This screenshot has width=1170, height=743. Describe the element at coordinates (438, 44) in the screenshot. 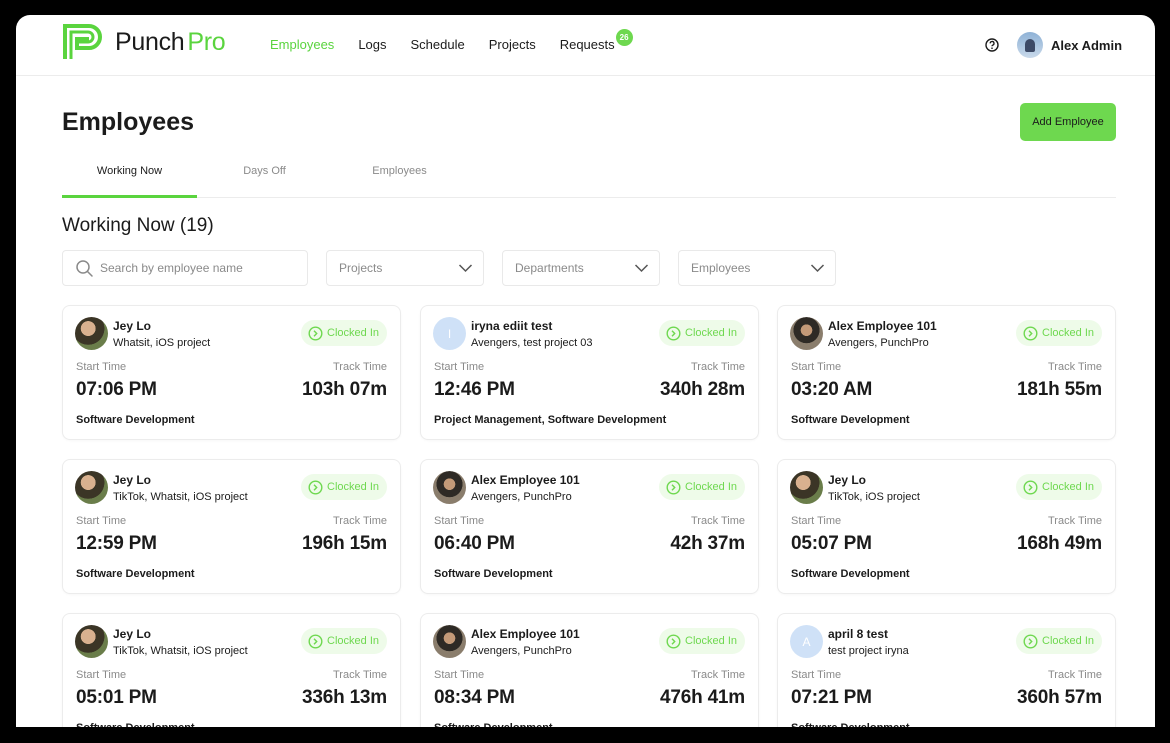

I see `nav-schedule: Schedule` at that location.